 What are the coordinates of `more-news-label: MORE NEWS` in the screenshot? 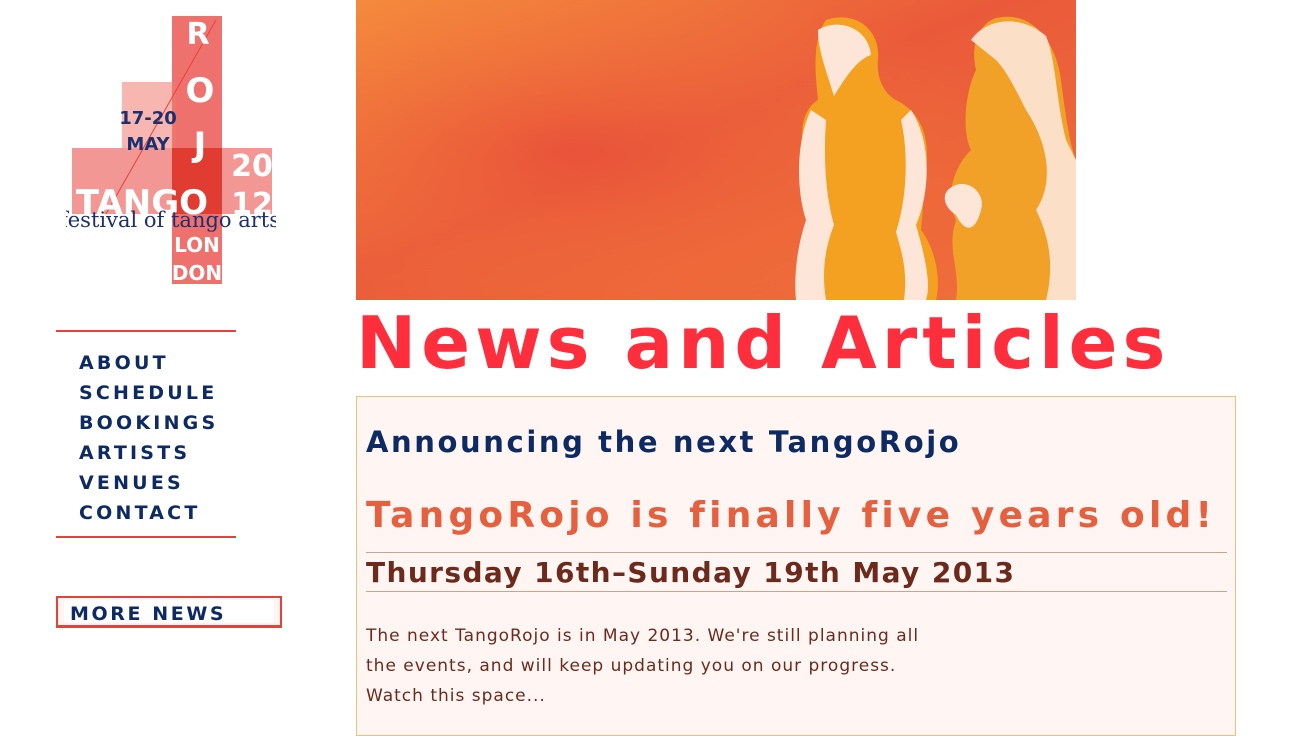 It's located at (148, 614).